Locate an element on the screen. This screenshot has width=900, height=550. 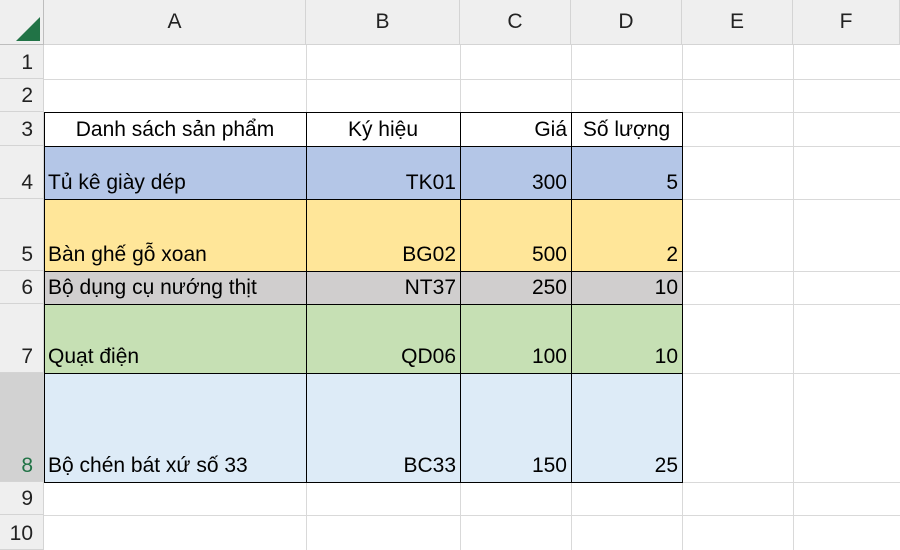
cell-price: 500 is located at coordinates (515, 235).